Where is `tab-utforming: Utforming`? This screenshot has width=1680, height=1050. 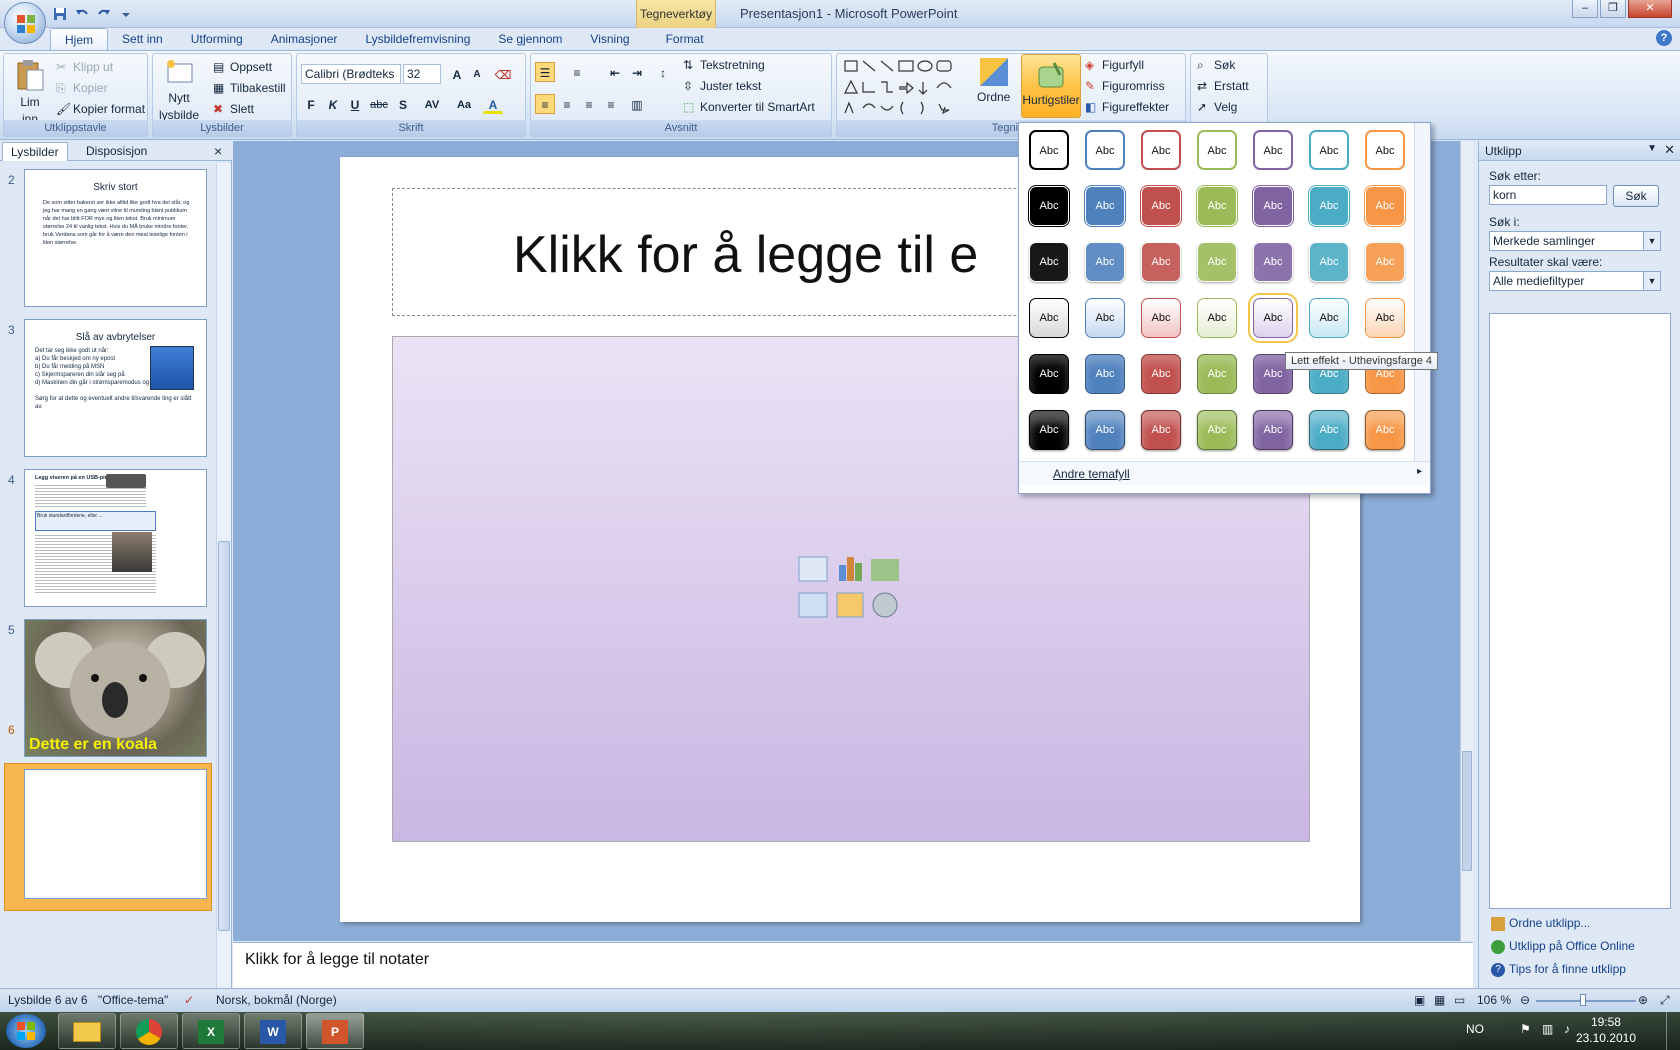 tab-utforming: Utforming is located at coordinates (217, 39).